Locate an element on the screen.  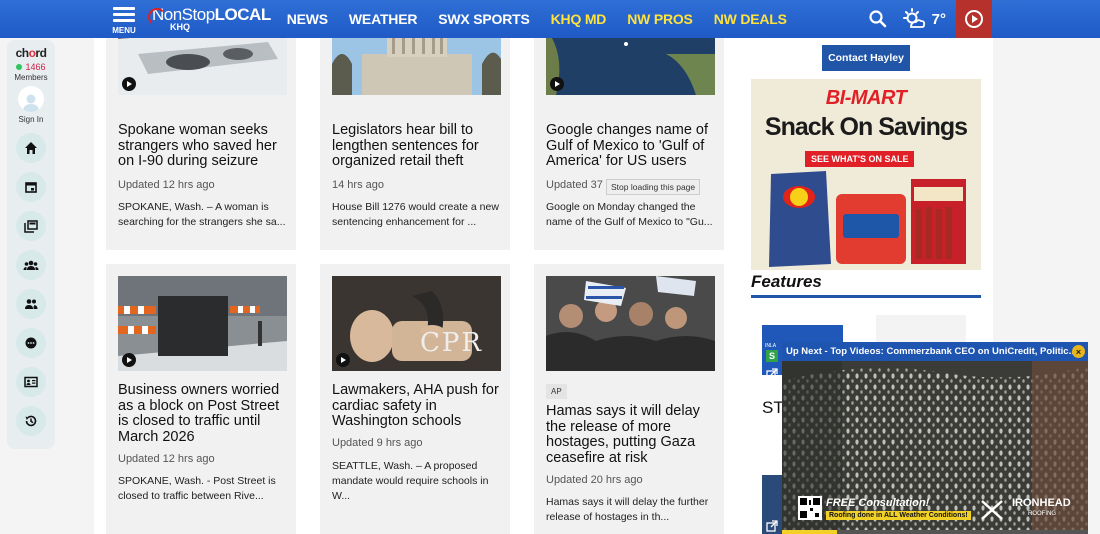
article-timestamp: Updated 20 hrs ago is located at coordinates (594, 480).